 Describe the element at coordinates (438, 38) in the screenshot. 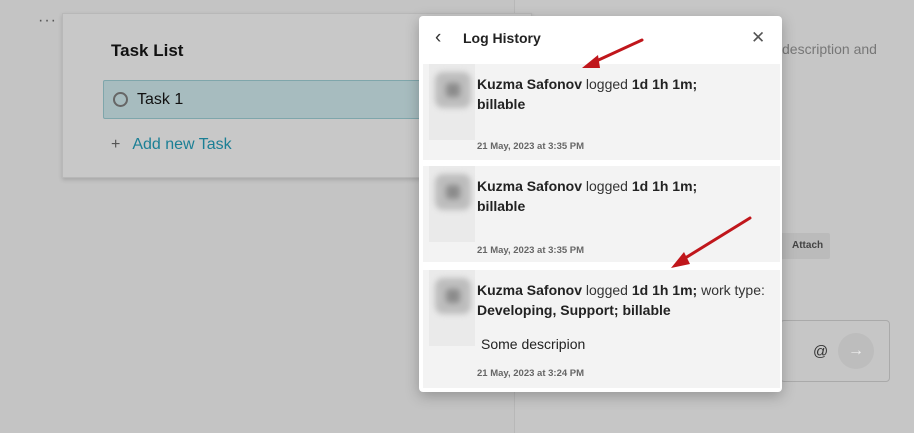

I see `back-chevron-icon: ‹` at that location.